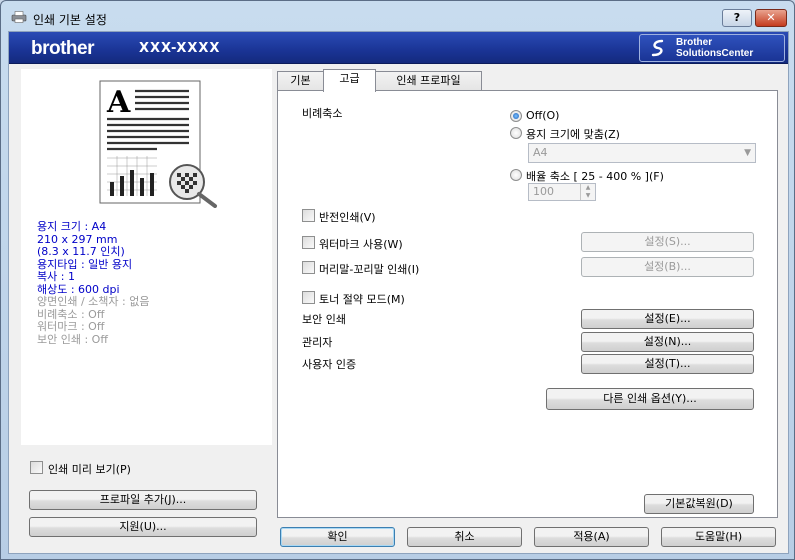 This screenshot has height=560, width=795. What do you see at coordinates (771, 18) in the screenshot?
I see `close-button: ✕` at bounding box center [771, 18].